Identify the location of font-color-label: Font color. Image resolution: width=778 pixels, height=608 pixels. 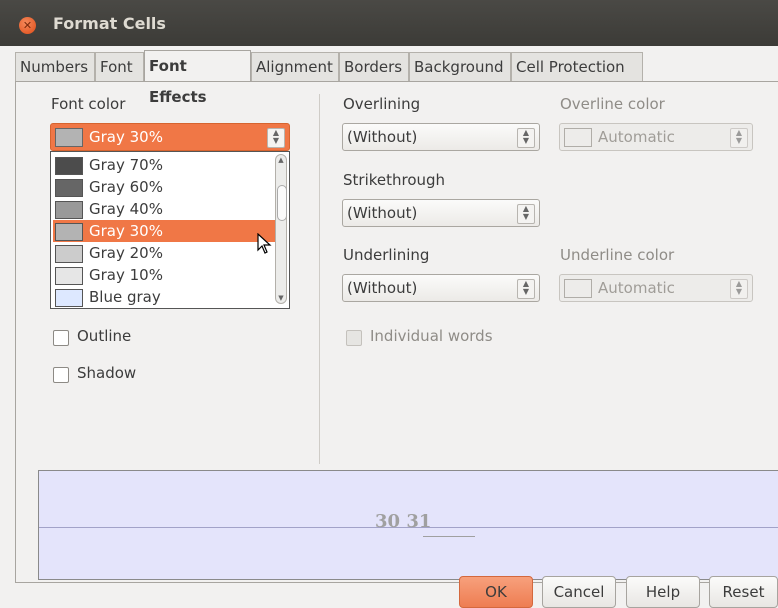
(88, 104).